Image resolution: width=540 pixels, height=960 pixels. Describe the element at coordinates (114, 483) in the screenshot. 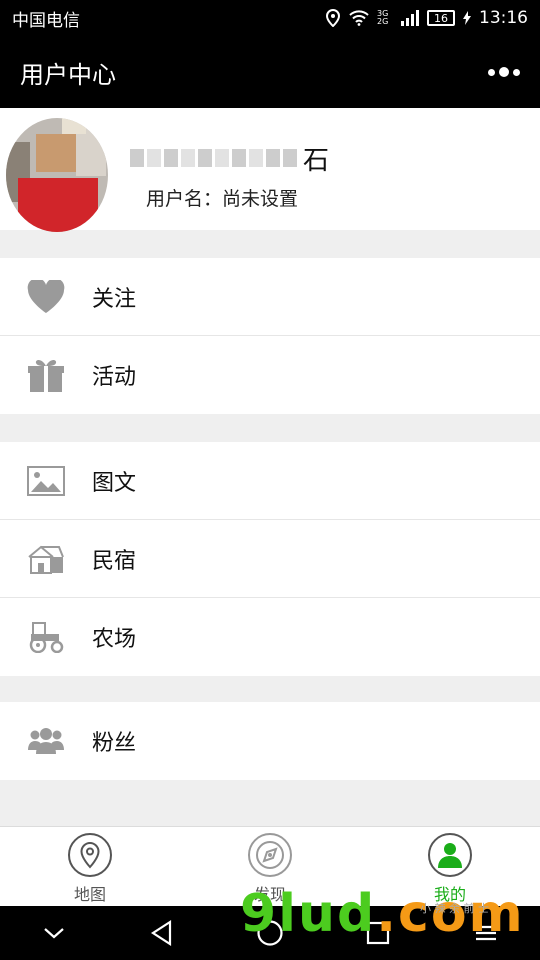

I see `menu-item-label: 图文` at that location.